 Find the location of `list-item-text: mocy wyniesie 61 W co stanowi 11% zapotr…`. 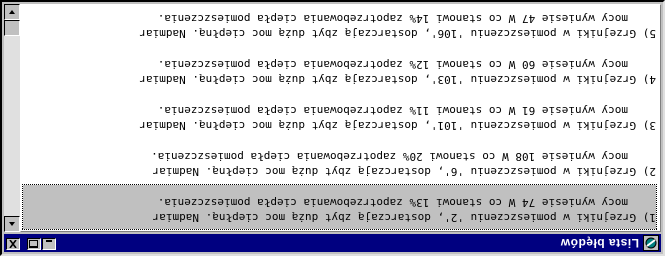

list-item-text: mocy wyniesie 61 W co stanowi 11% zapotr… is located at coordinates (392, 110).